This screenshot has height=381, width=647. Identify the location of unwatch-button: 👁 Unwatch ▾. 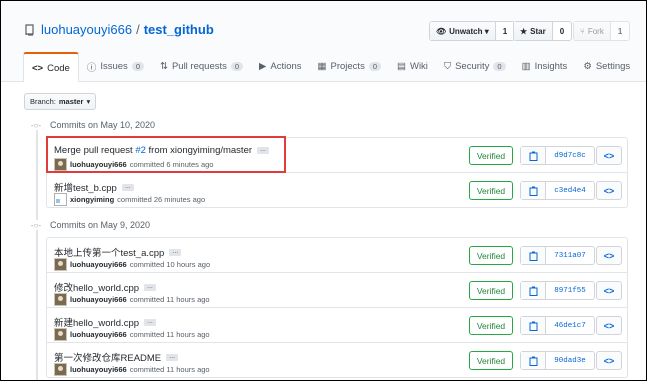
(463, 31).